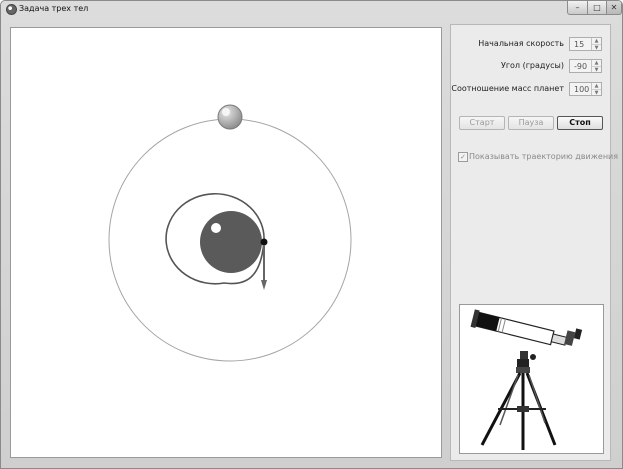 The height and width of the screenshot is (469, 623). What do you see at coordinates (521, 43) in the screenshot?
I see `speed-label: Начальная скорость` at bounding box center [521, 43].